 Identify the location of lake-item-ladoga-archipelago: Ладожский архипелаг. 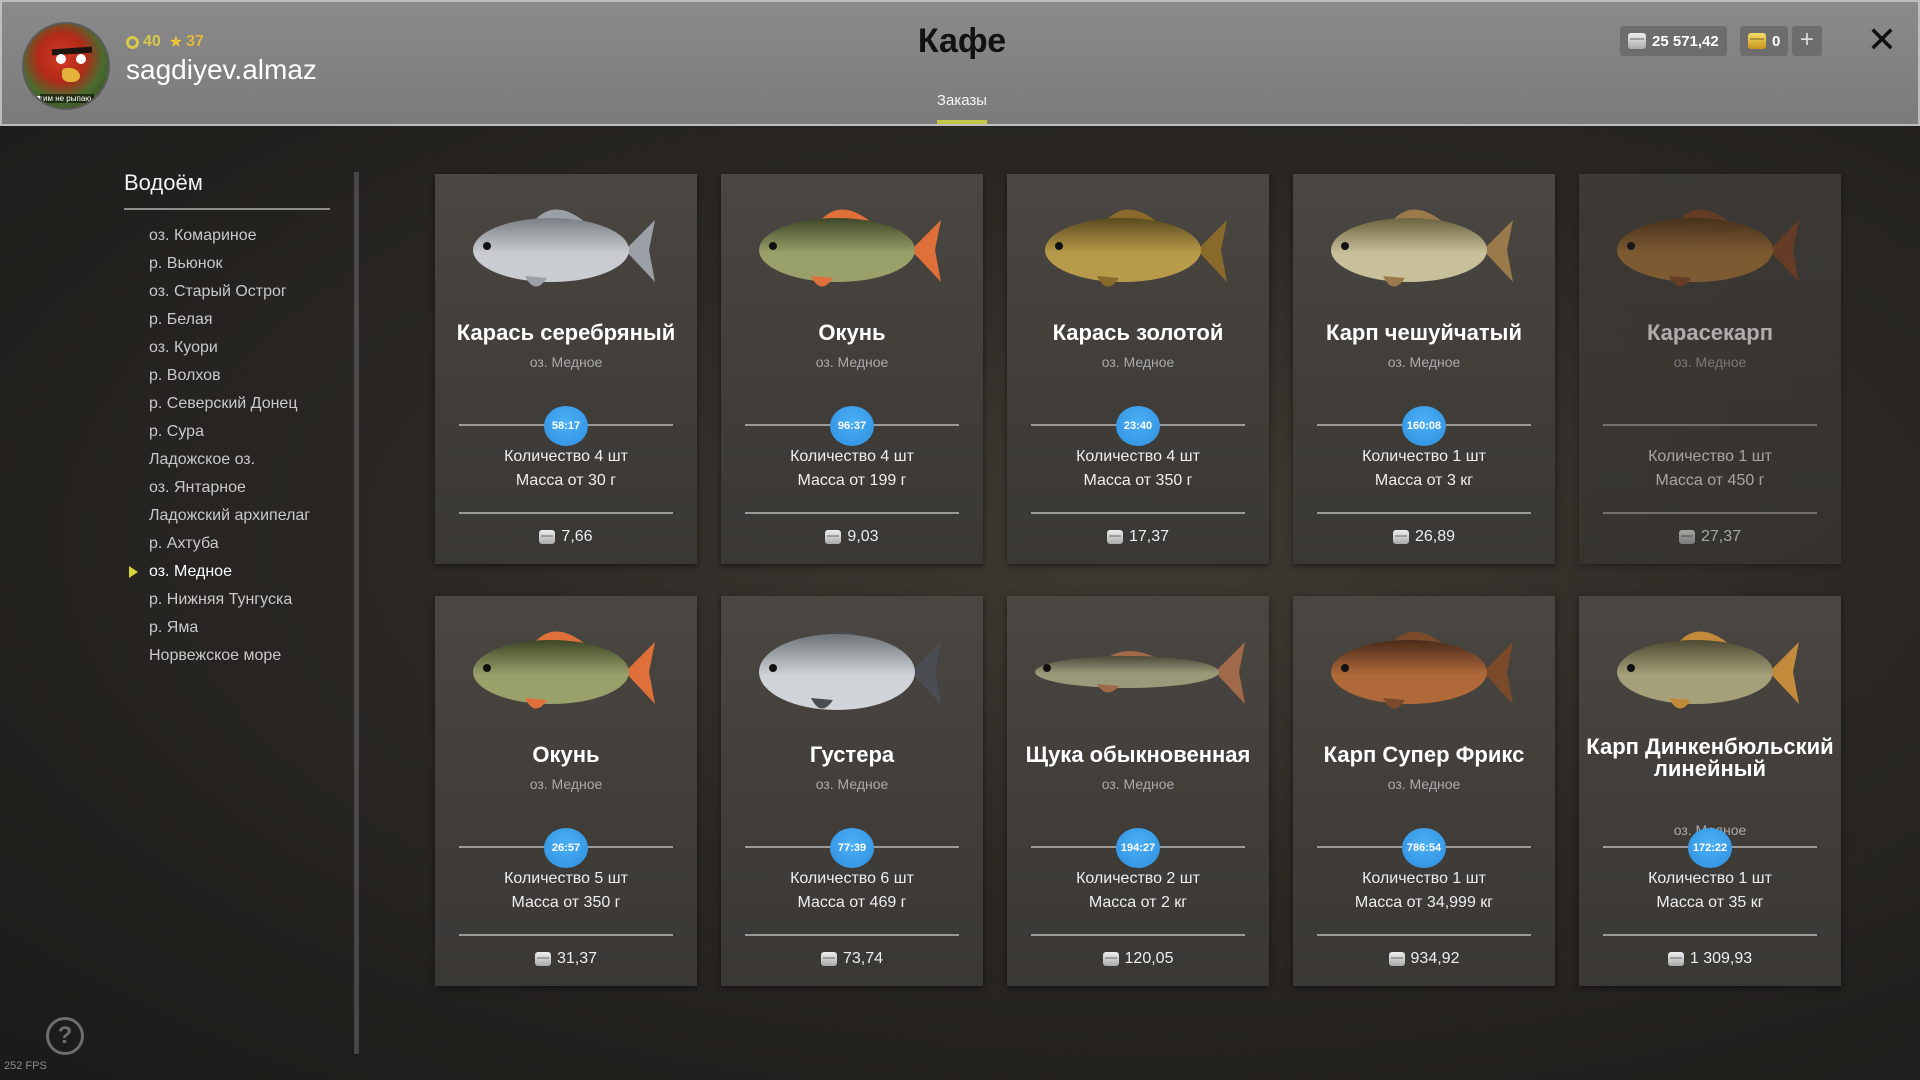
(227, 516).